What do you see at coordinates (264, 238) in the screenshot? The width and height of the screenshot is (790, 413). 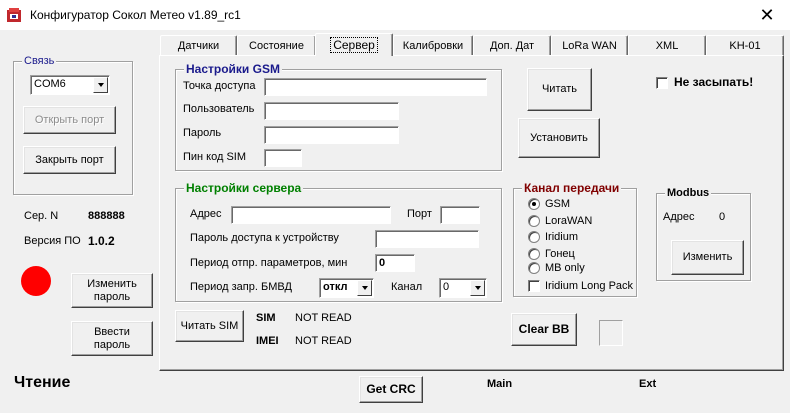 I see `device-password-label: Пароль доступа к устройству` at bounding box center [264, 238].